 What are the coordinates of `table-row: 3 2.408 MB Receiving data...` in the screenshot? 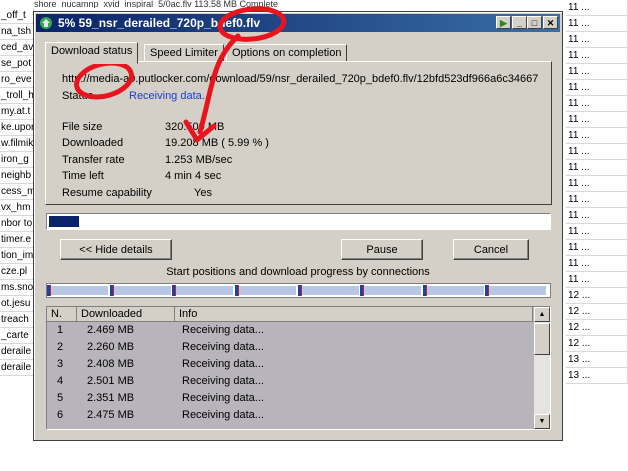 It's located at (290, 364).